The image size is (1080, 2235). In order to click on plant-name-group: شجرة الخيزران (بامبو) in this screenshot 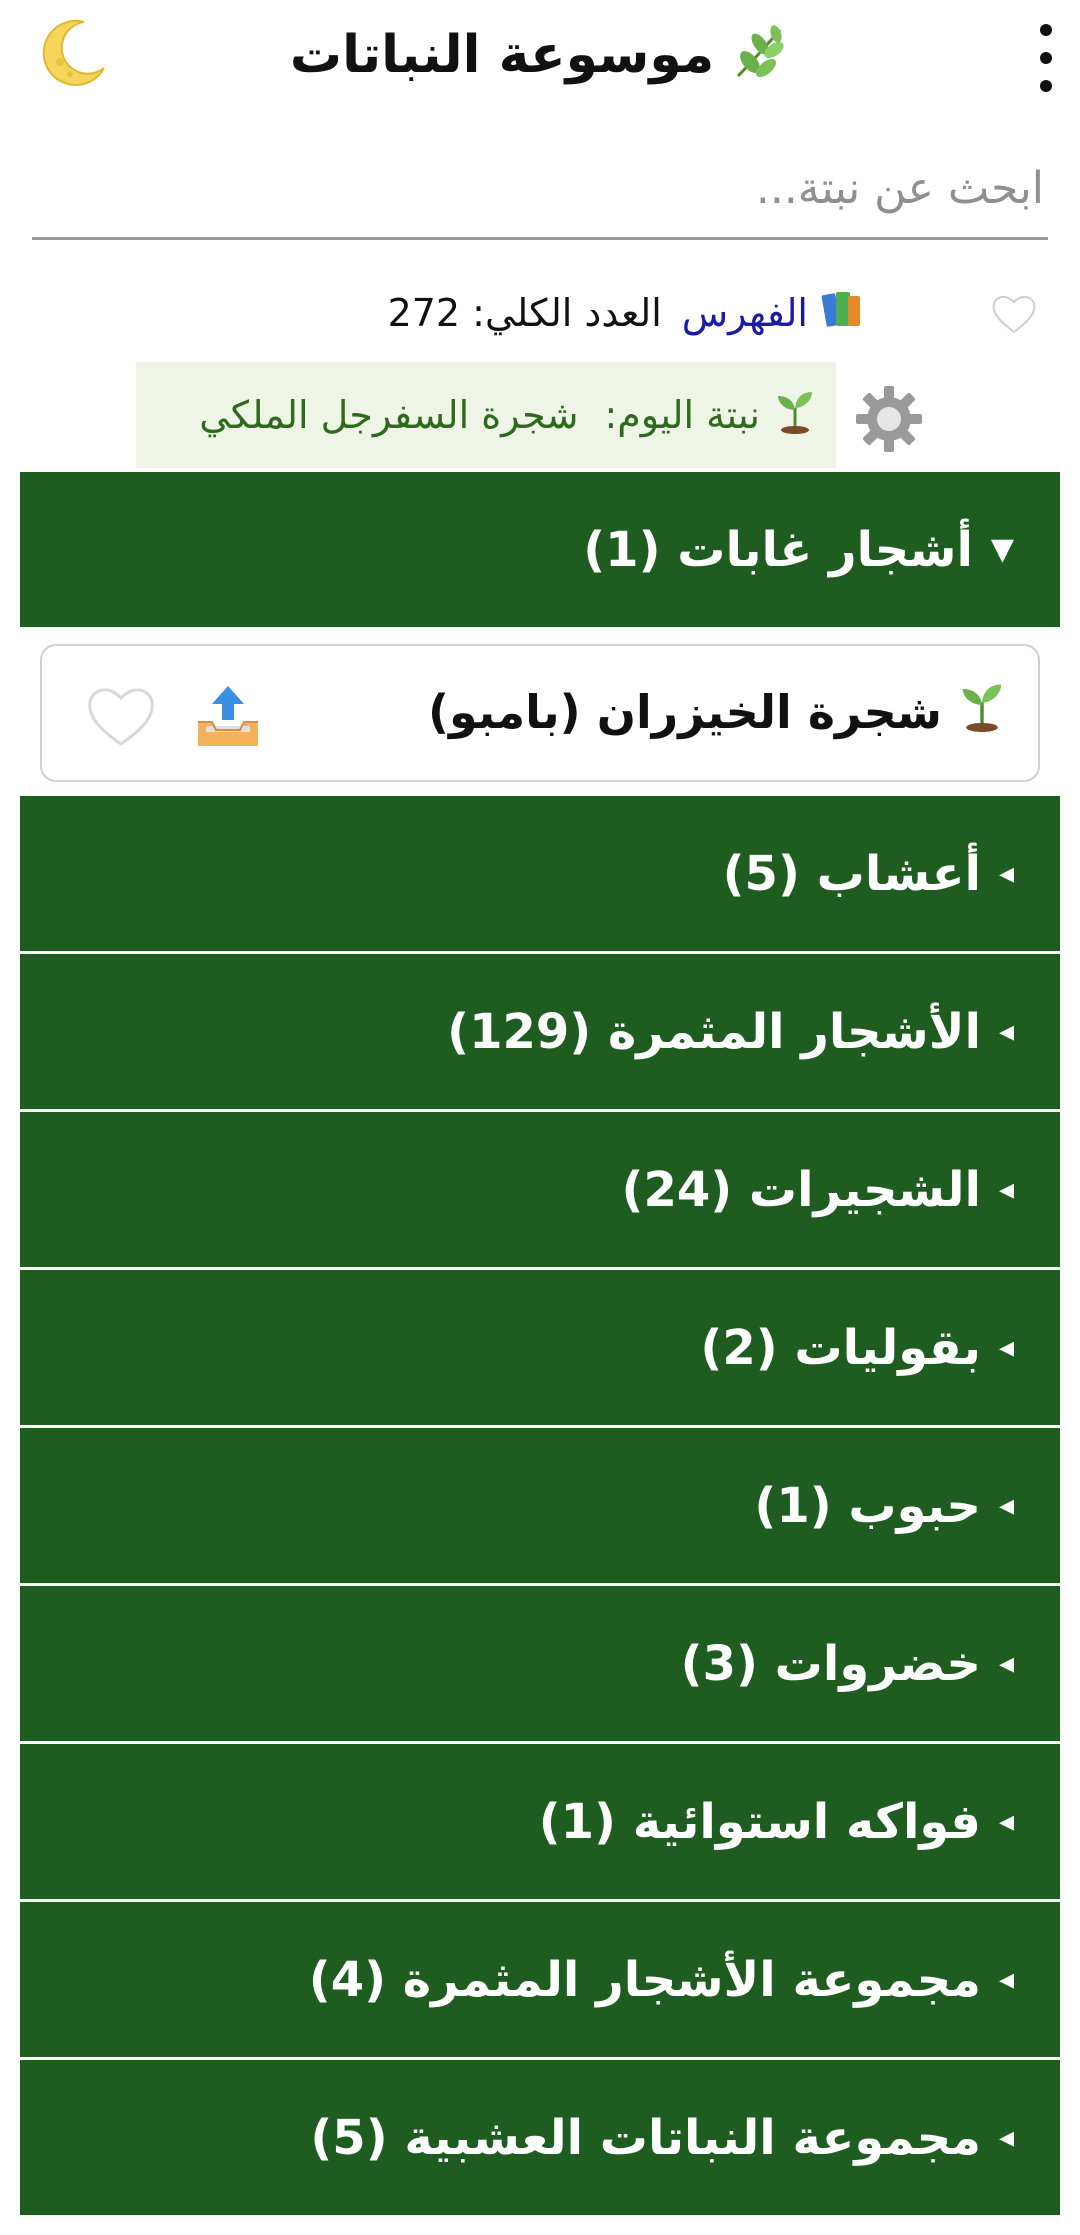, I will do `click(718, 711)`.